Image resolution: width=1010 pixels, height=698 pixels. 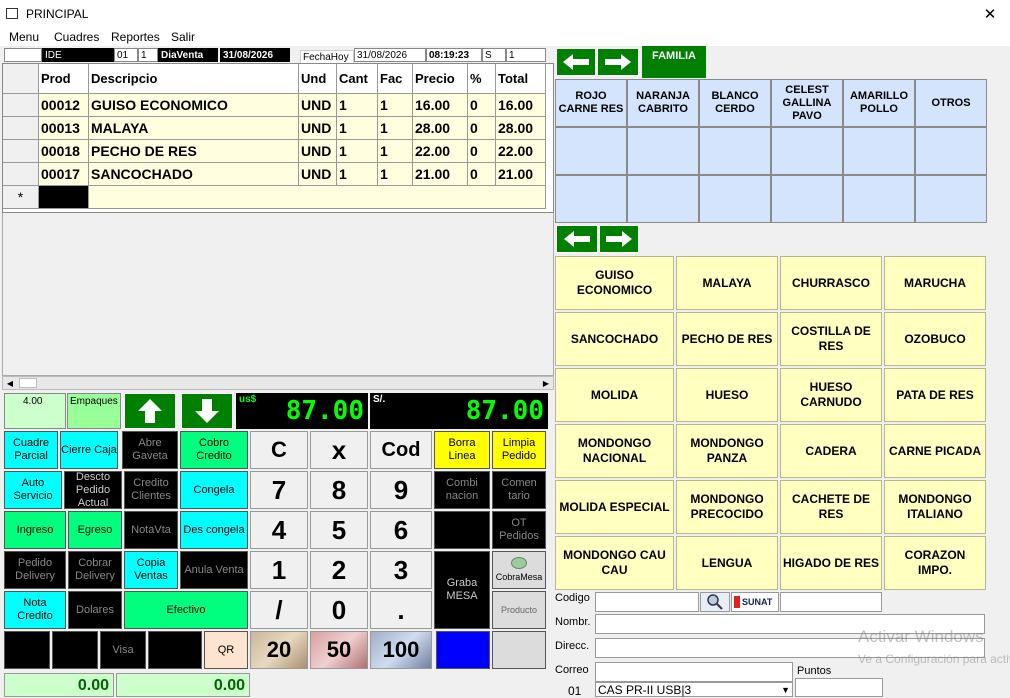 What do you see at coordinates (194, 151) in the screenshot?
I see `cell-descripcio: PECHO DE RES` at bounding box center [194, 151].